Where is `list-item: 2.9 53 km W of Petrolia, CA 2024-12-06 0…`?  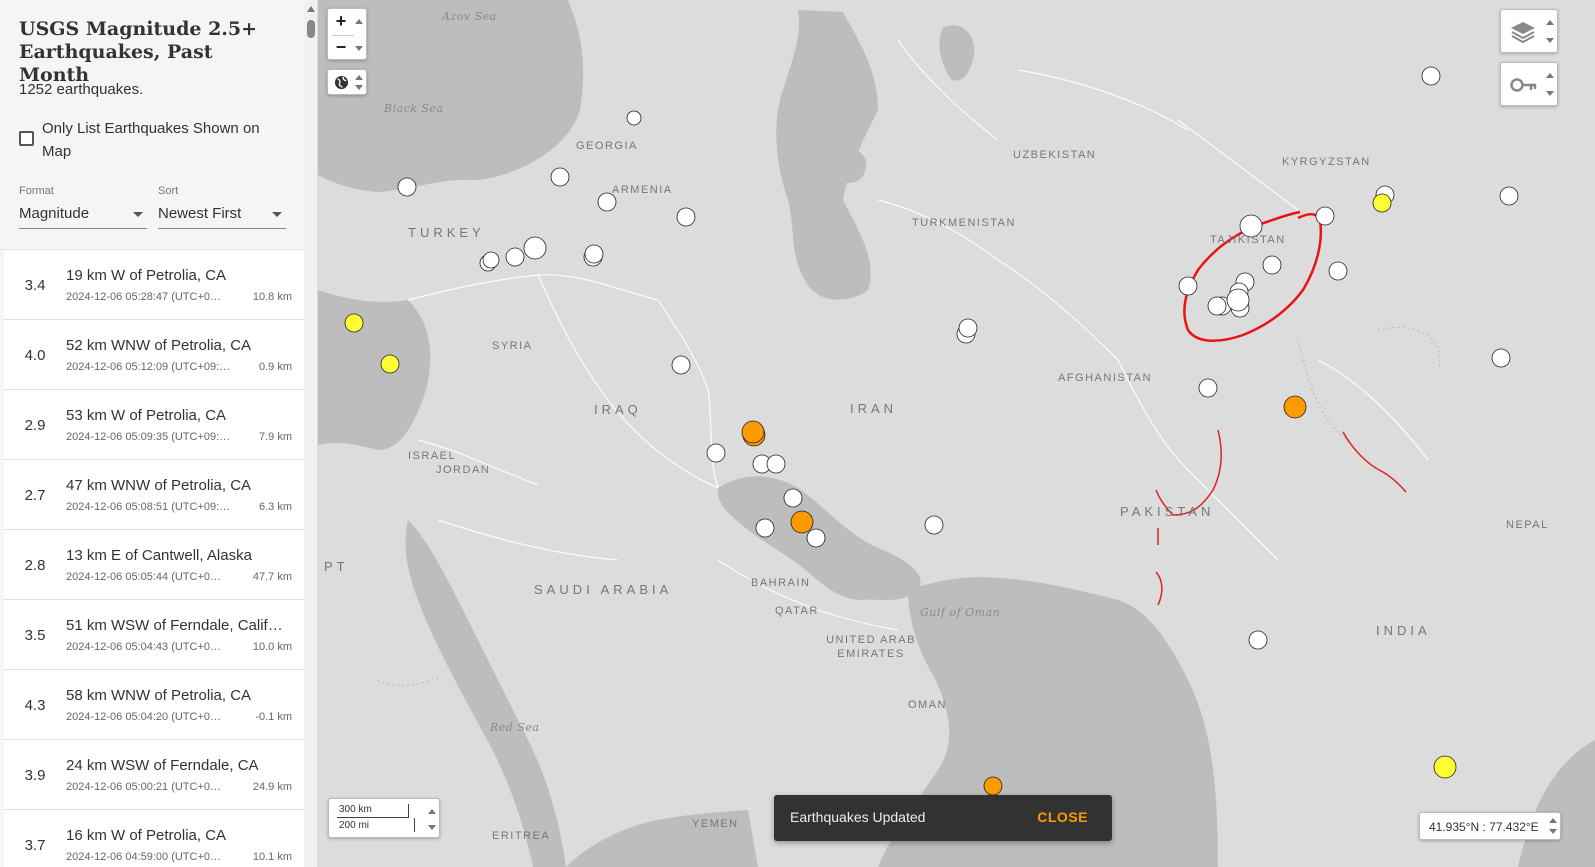
list-item: 2.9 53 km W of Petrolia, CA 2024-12-06 0… is located at coordinates (154, 425).